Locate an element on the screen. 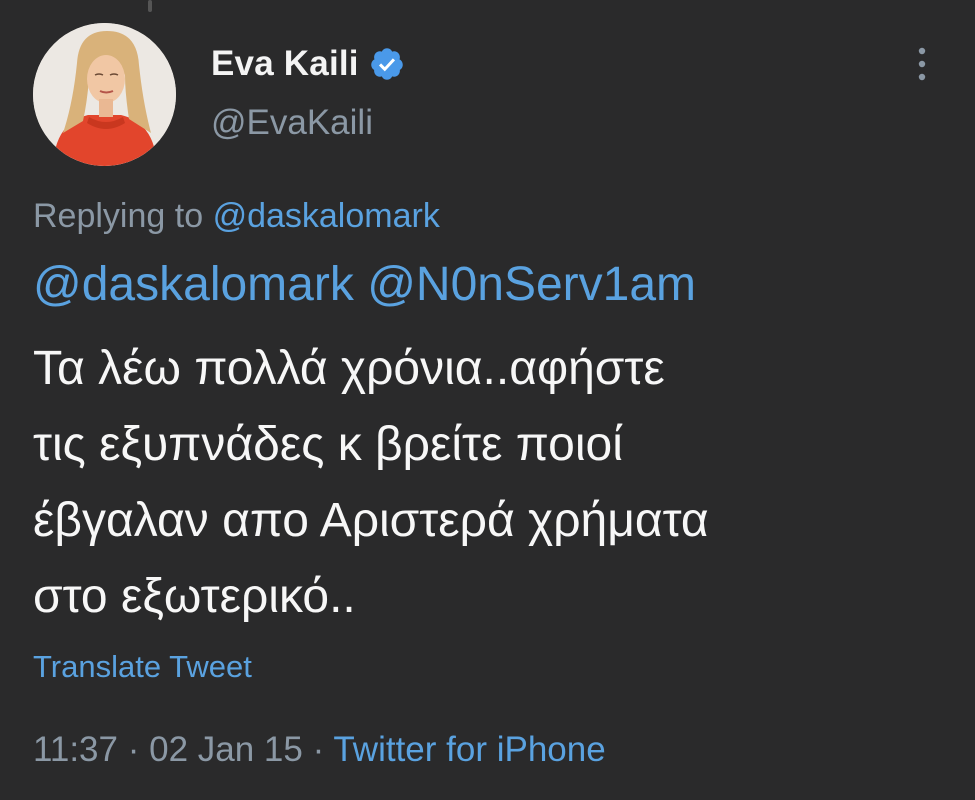  thread-connector is located at coordinates (150, 6).